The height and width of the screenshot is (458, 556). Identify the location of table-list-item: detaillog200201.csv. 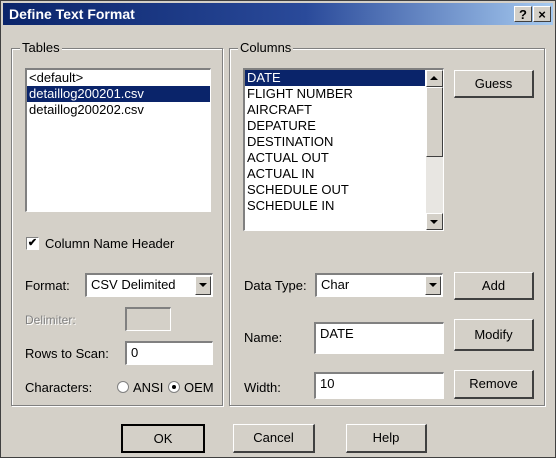
(118, 94).